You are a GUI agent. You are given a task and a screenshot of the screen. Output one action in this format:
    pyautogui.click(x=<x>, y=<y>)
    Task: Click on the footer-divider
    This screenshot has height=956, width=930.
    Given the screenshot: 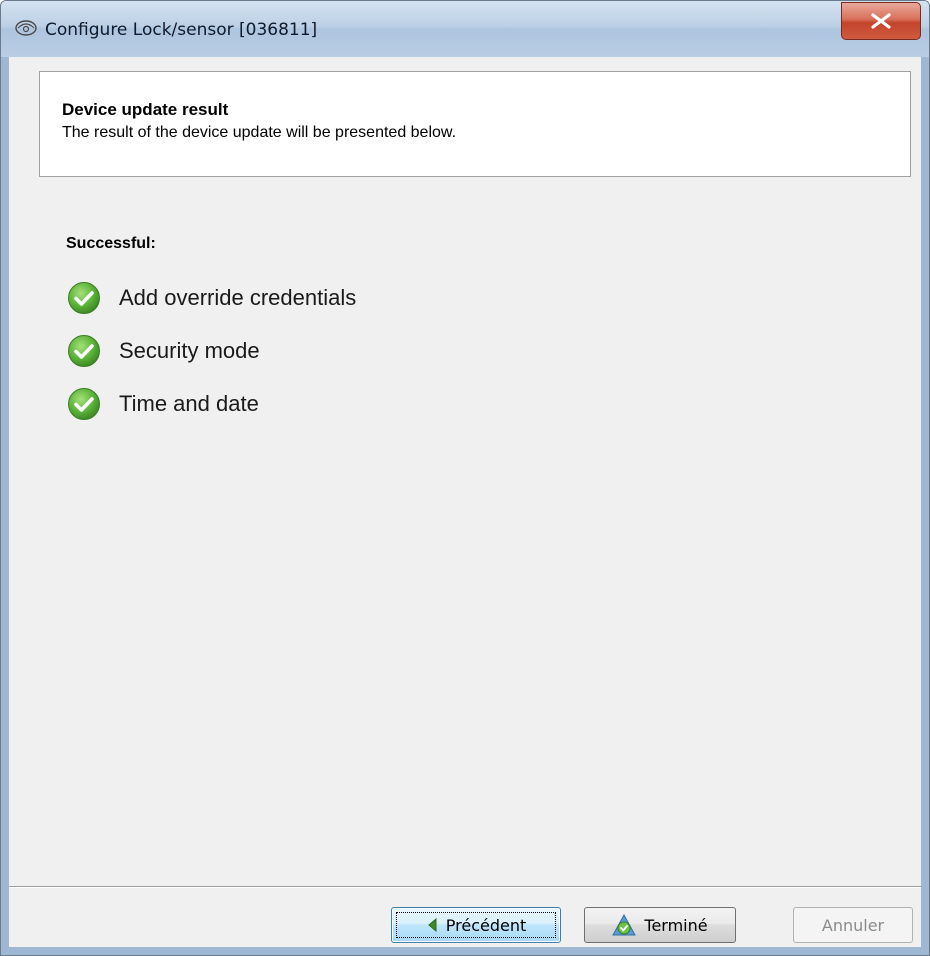 What is the action you would take?
    pyautogui.click(x=465, y=887)
    